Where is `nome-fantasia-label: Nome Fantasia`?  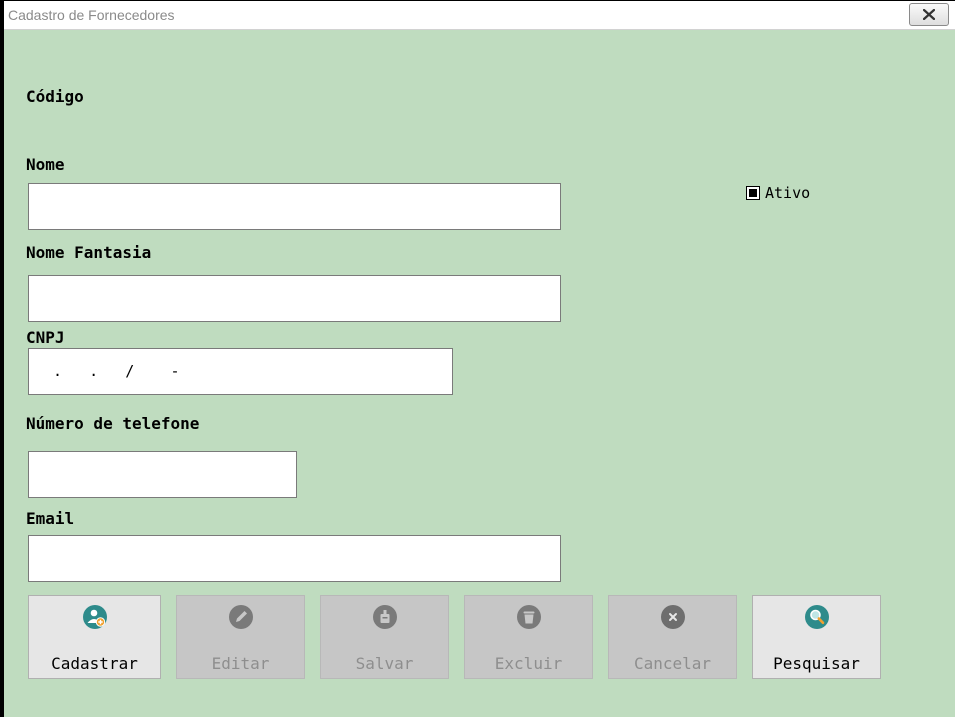
nome-fantasia-label: Nome Fantasia is located at coordinates (89, 252).